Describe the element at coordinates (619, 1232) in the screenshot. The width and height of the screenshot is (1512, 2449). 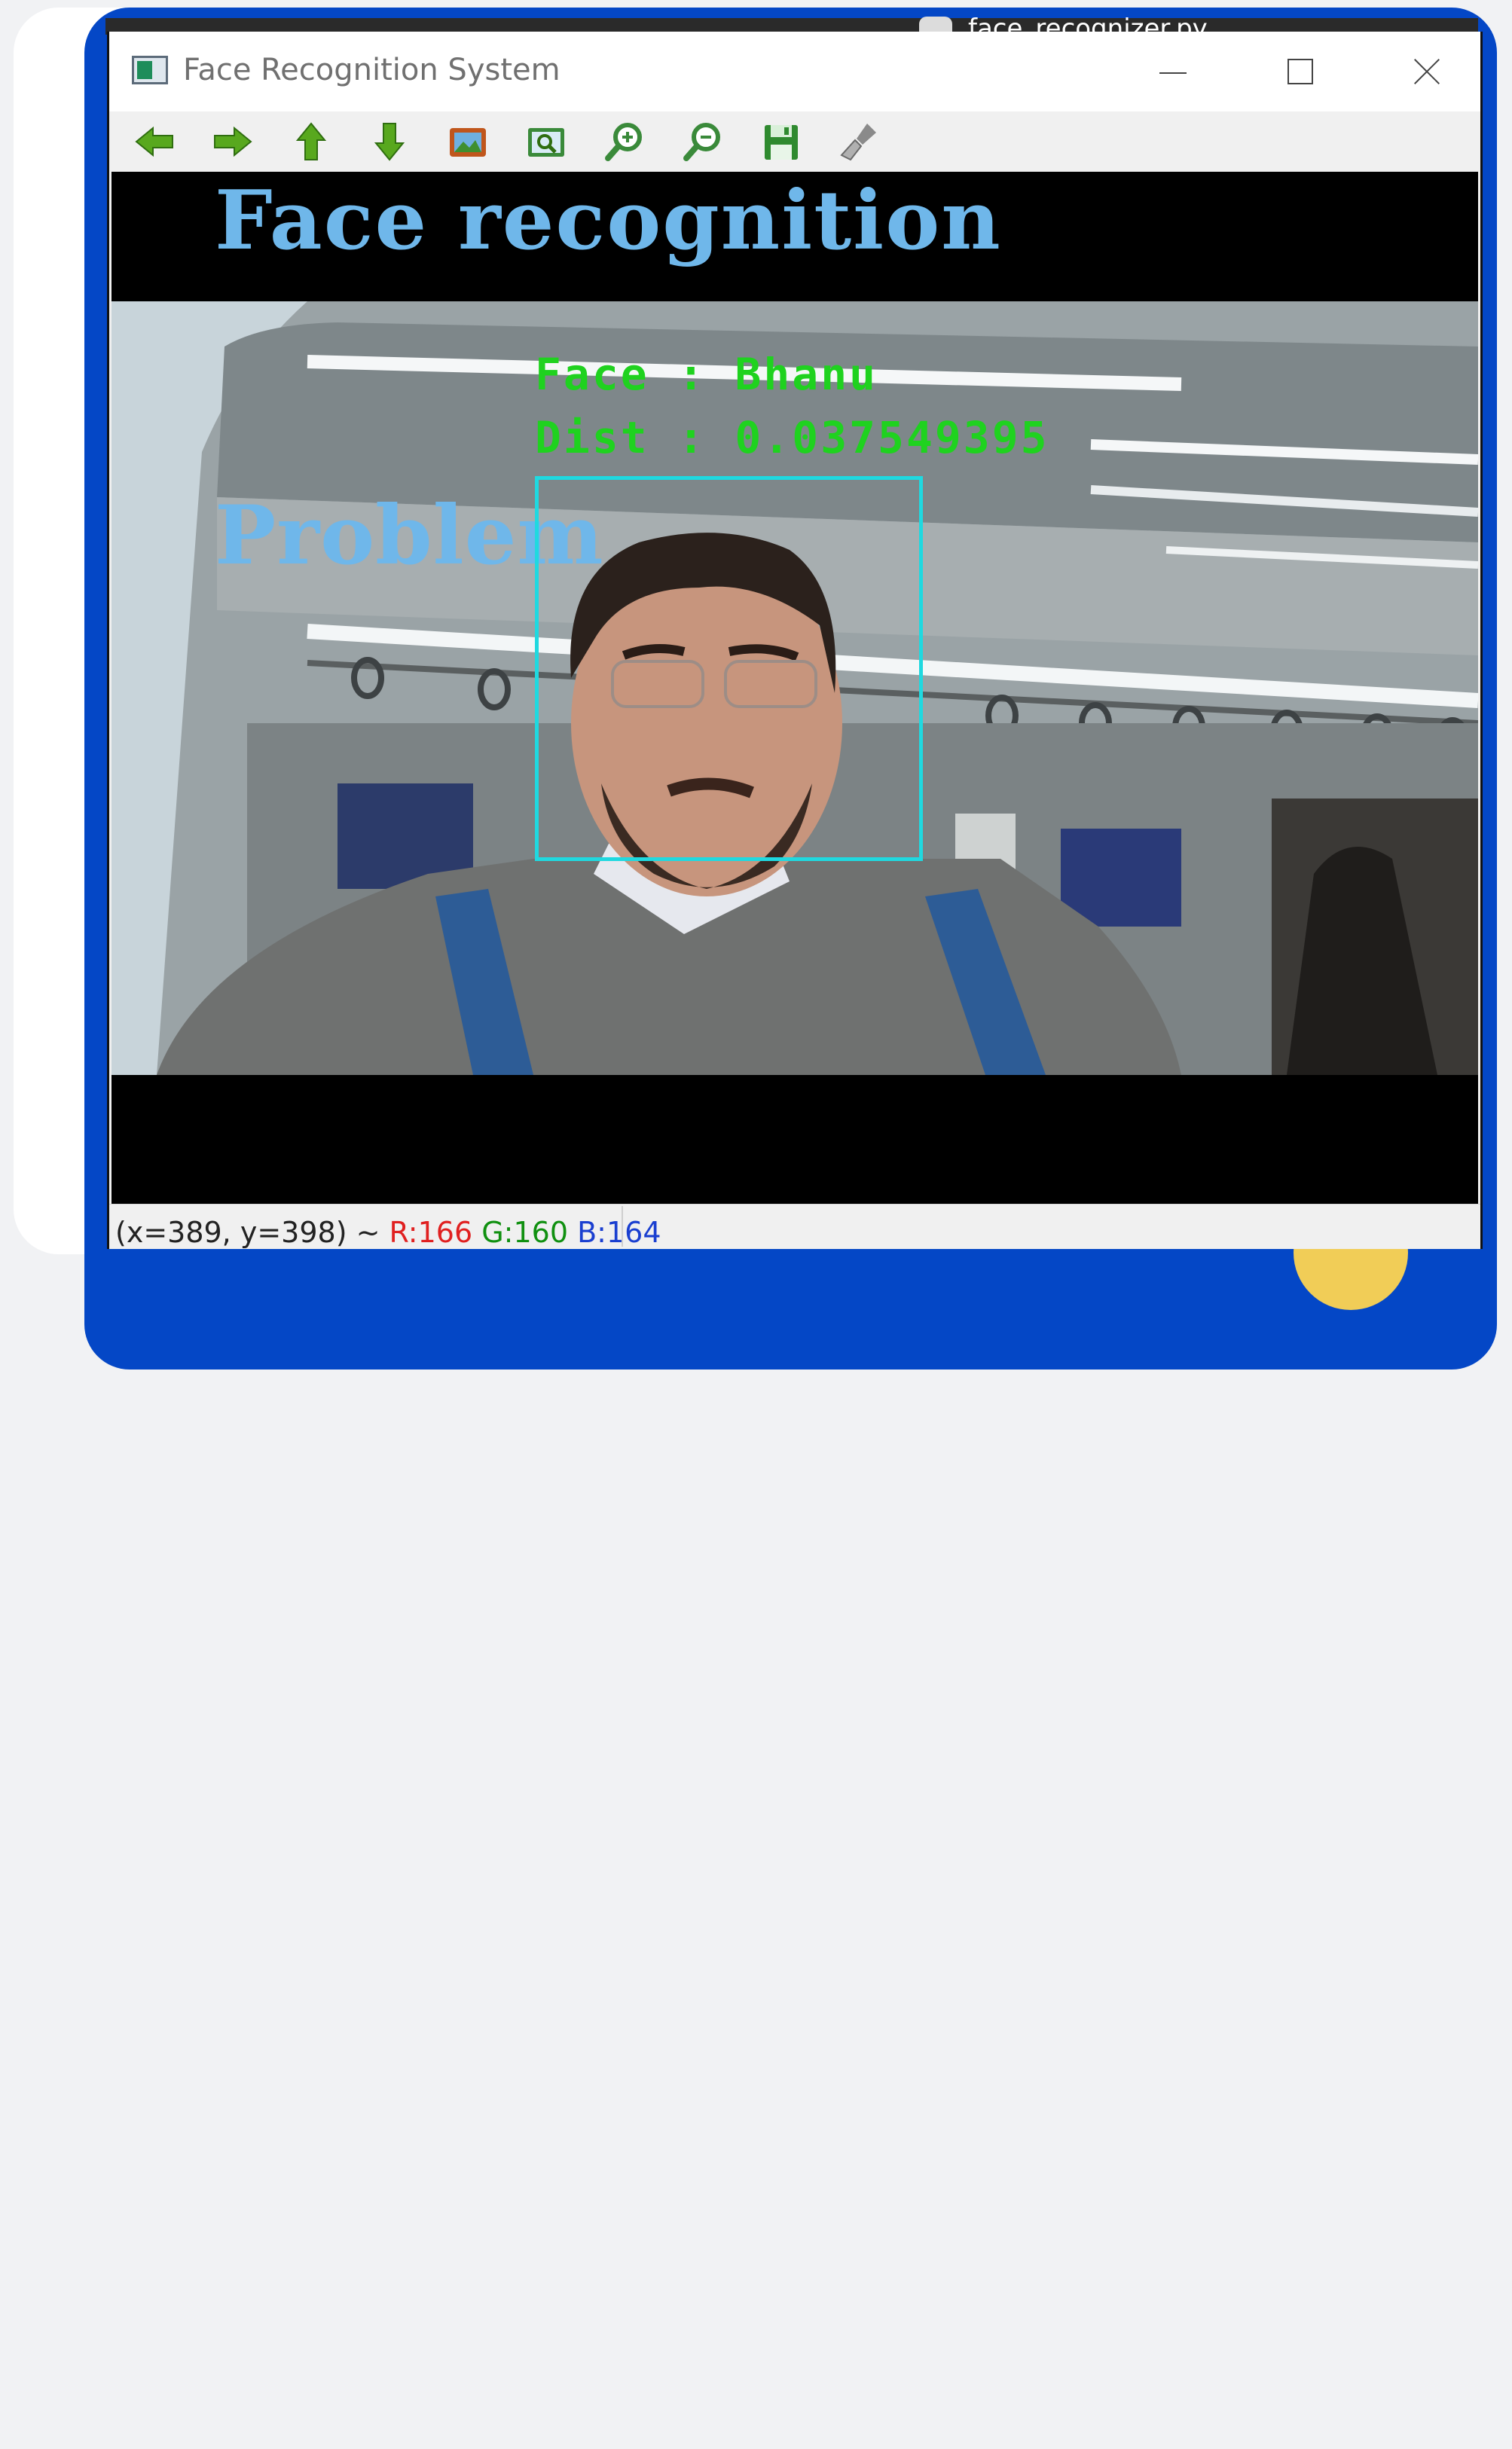
I see `pixel-blue-value: B:164` at that location.